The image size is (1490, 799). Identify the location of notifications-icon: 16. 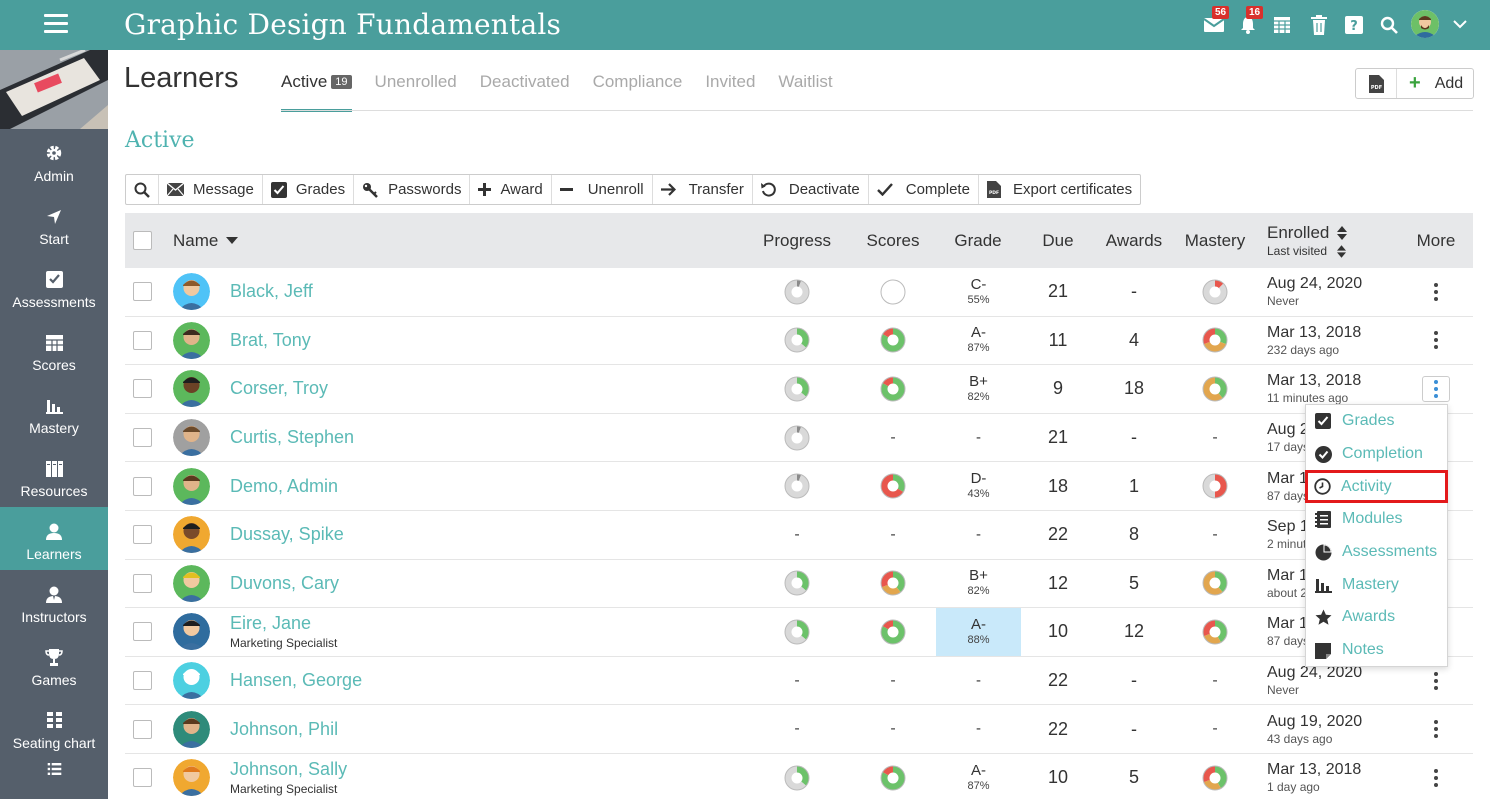
(1250, 22).